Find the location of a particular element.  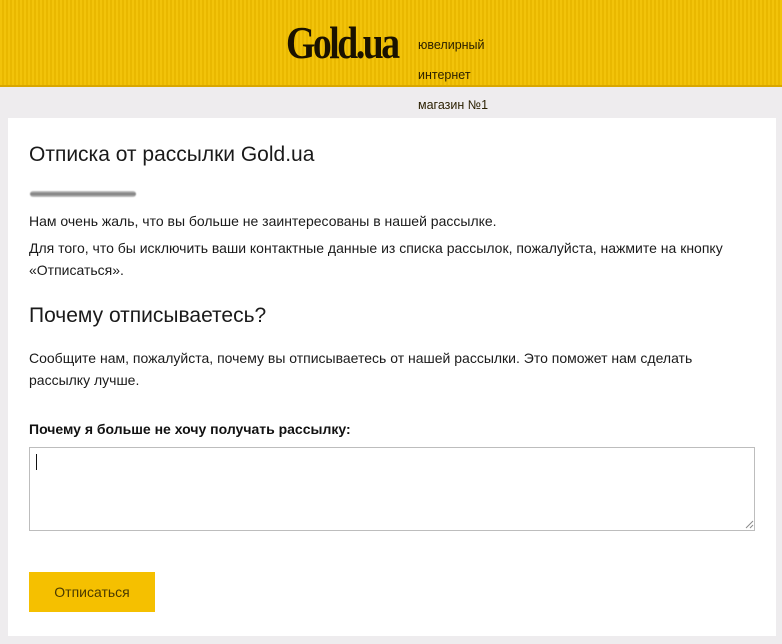

text-cursor is located at coordinates (36, 462).